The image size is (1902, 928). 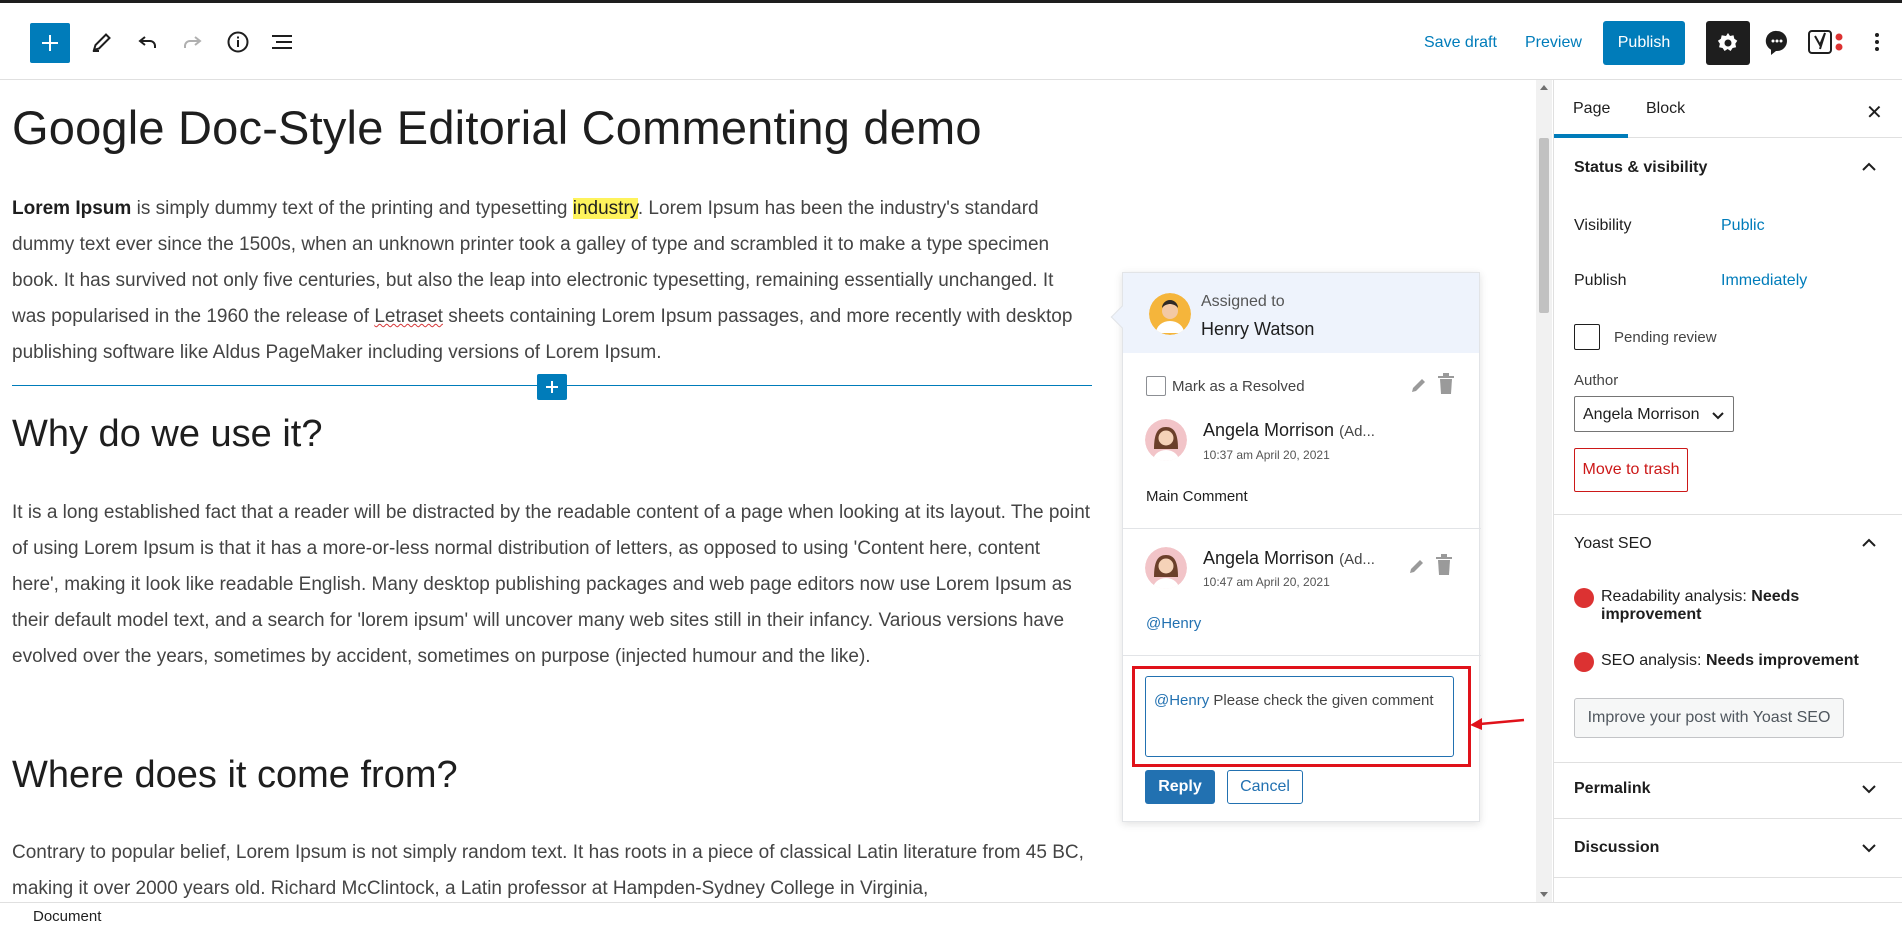 I want to click on pending-review-checkbox, so click(x=1587, y=337).